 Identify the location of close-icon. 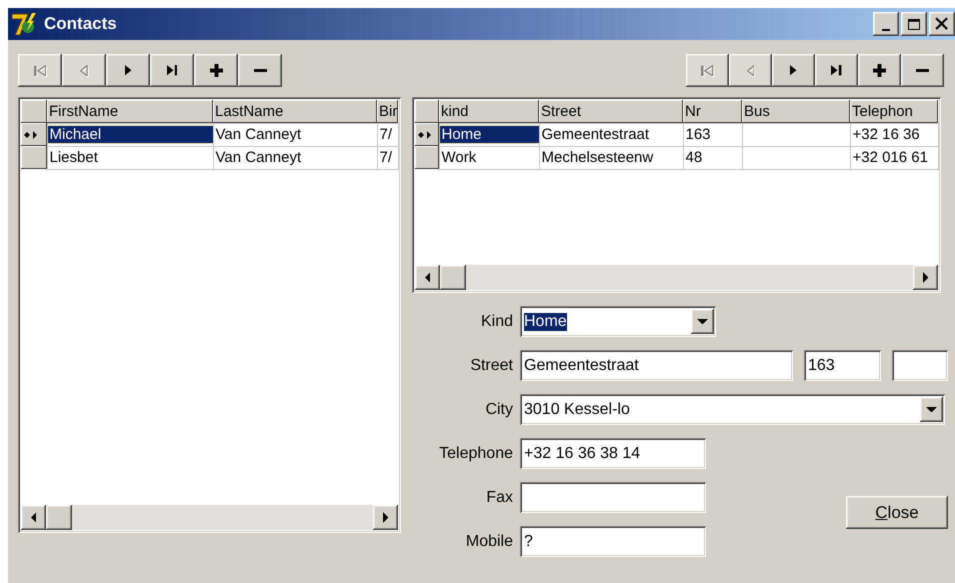
(942, 24).